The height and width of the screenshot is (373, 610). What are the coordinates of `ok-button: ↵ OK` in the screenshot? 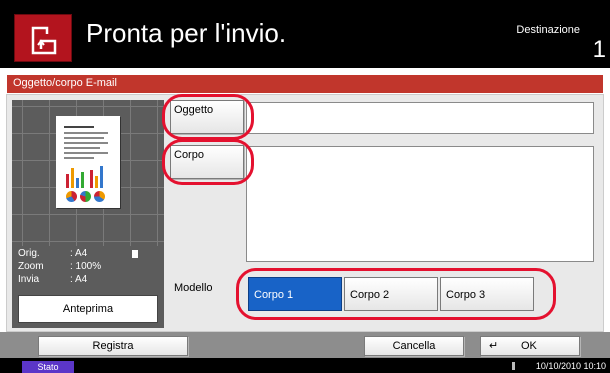 It's located at (530, 346).